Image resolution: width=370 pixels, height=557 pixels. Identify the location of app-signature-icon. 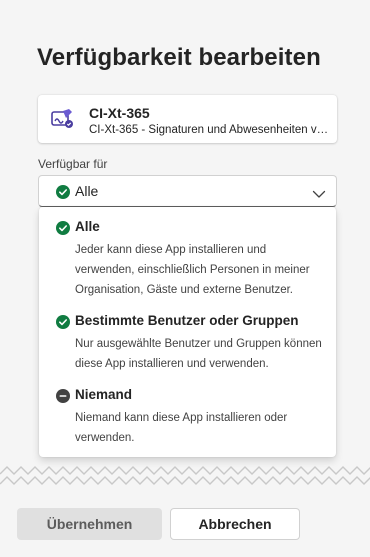
(62, 119).